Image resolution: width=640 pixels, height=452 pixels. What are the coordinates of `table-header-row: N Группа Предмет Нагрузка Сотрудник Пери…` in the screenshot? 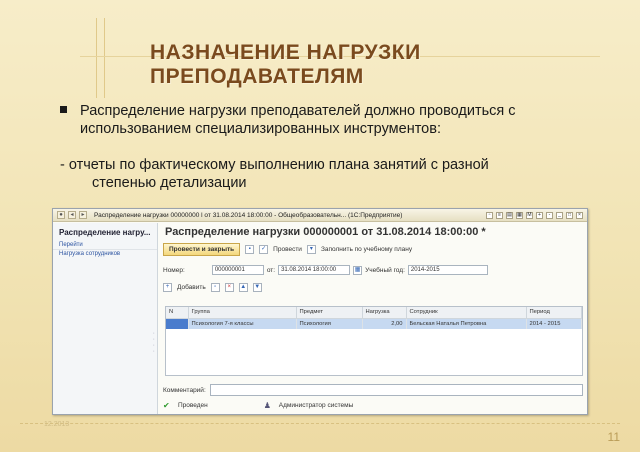 It's located at (374, 313).